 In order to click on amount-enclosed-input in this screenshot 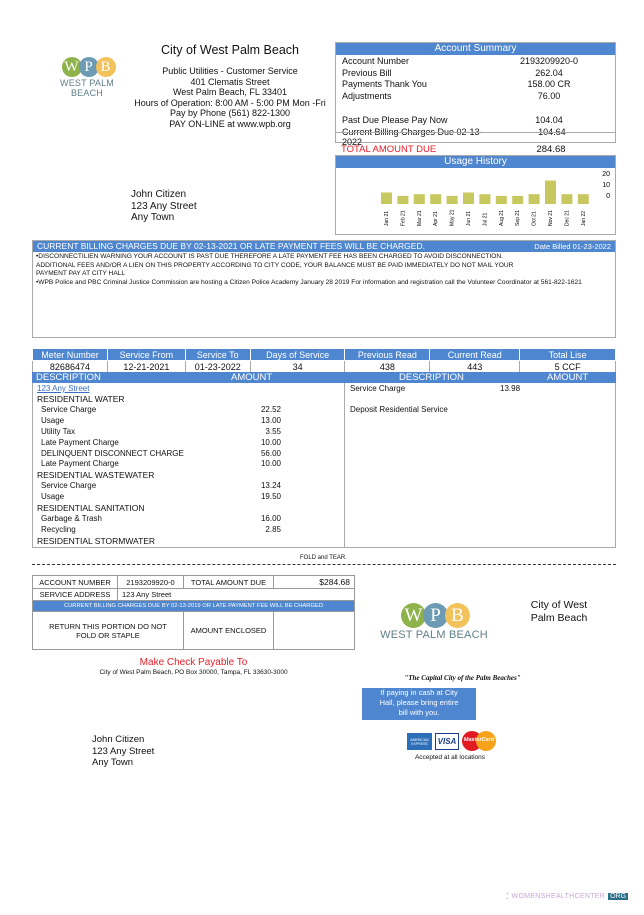, I will do `click(314, 630)`.